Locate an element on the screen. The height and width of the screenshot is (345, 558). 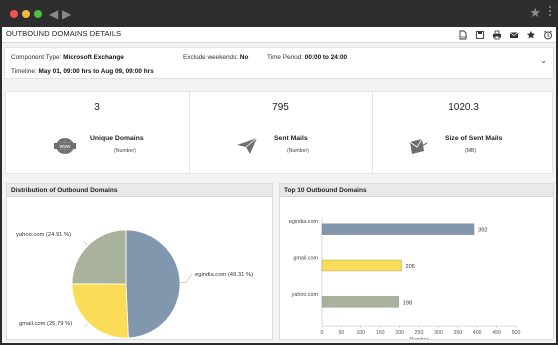
x-tick-label: 50 is located at coordinates (342, 333).